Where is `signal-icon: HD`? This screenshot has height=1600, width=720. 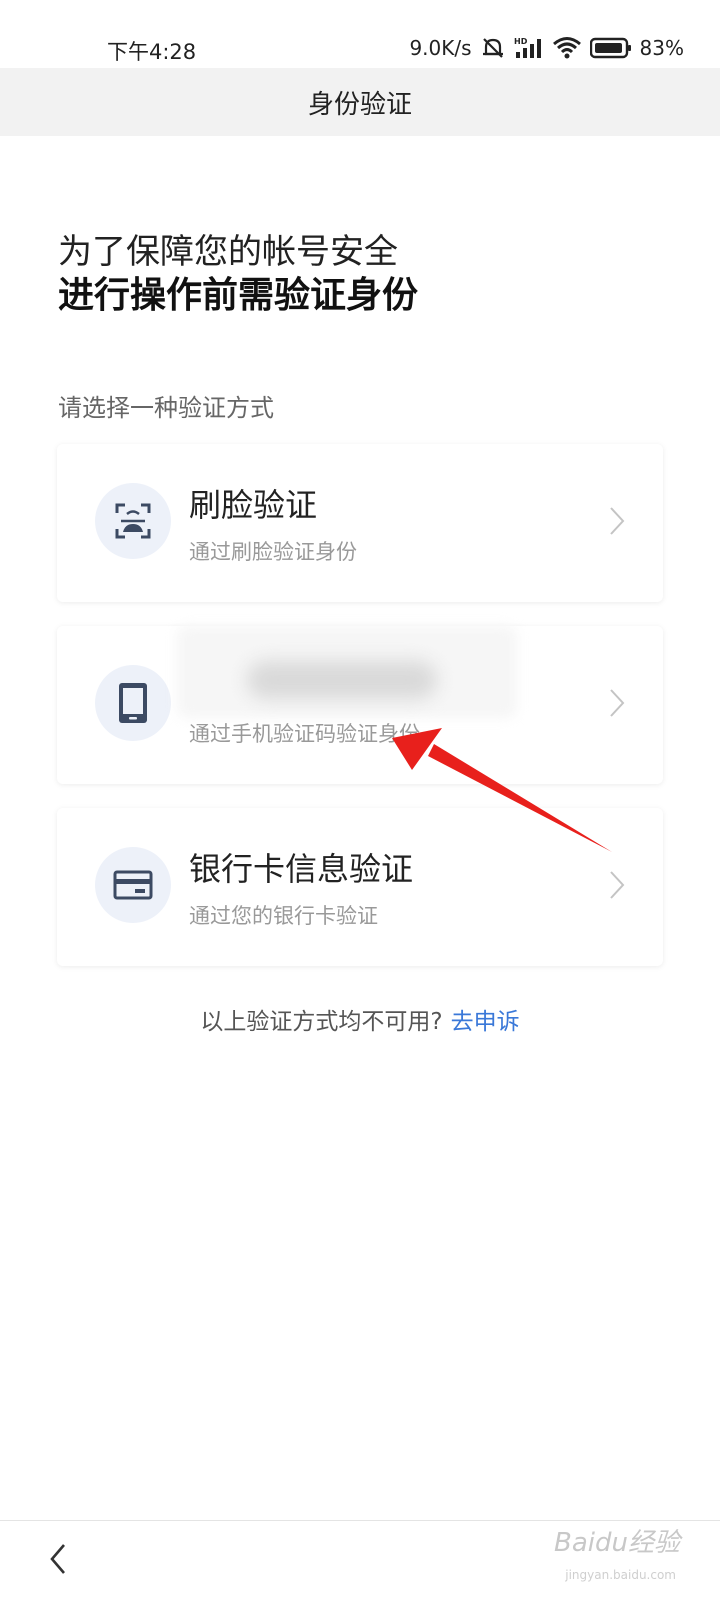 signal-icon: HD is located at coordinates (529, 48).